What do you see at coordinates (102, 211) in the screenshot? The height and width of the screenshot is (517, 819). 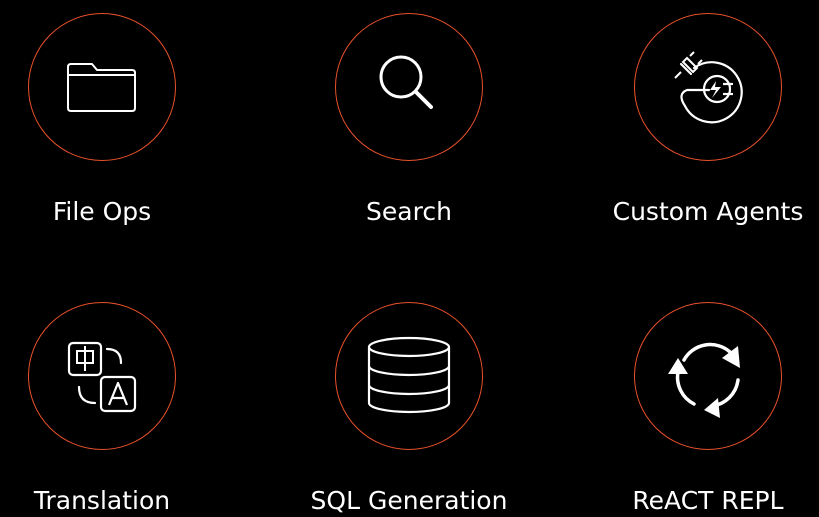 I see `tile-label: File Ops` at bounding box center [102, 211].